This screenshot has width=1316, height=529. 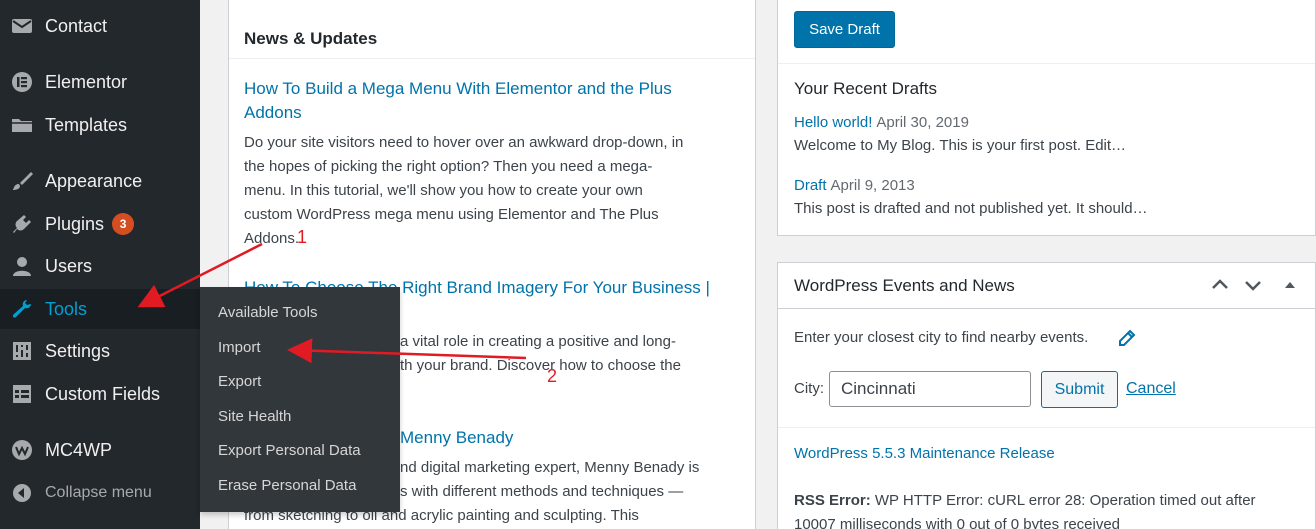 I want to click on sidebar-item-label: Collapse menu, so click(x=98, y=492).